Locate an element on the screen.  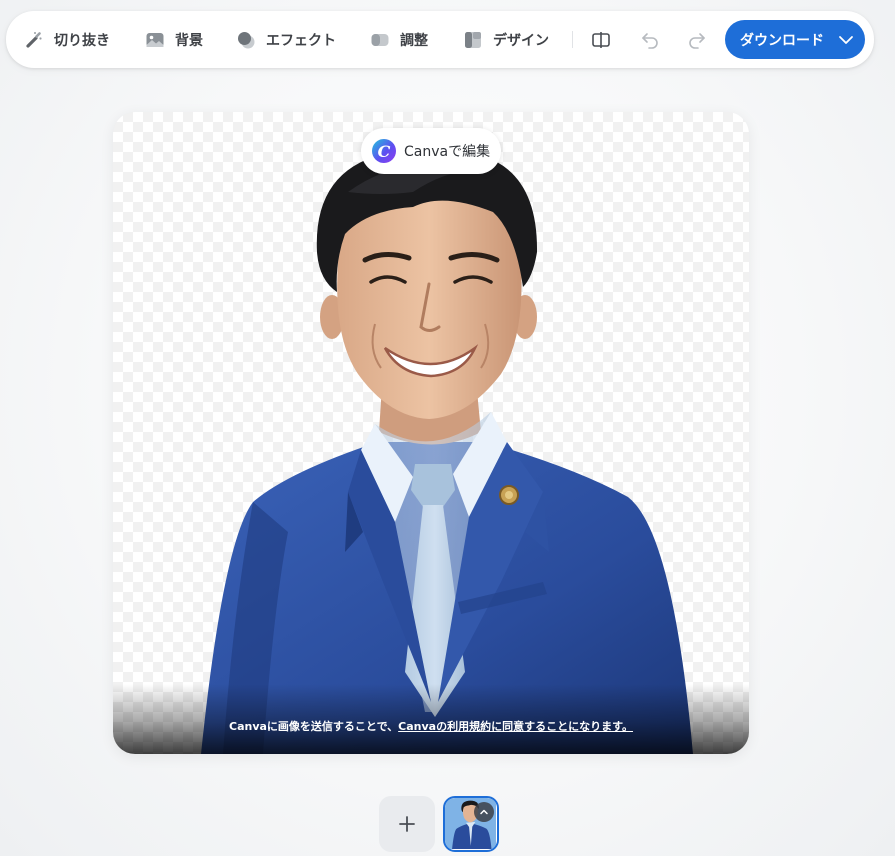
download-button: ダウンロード is located at coordinates (795, 39).